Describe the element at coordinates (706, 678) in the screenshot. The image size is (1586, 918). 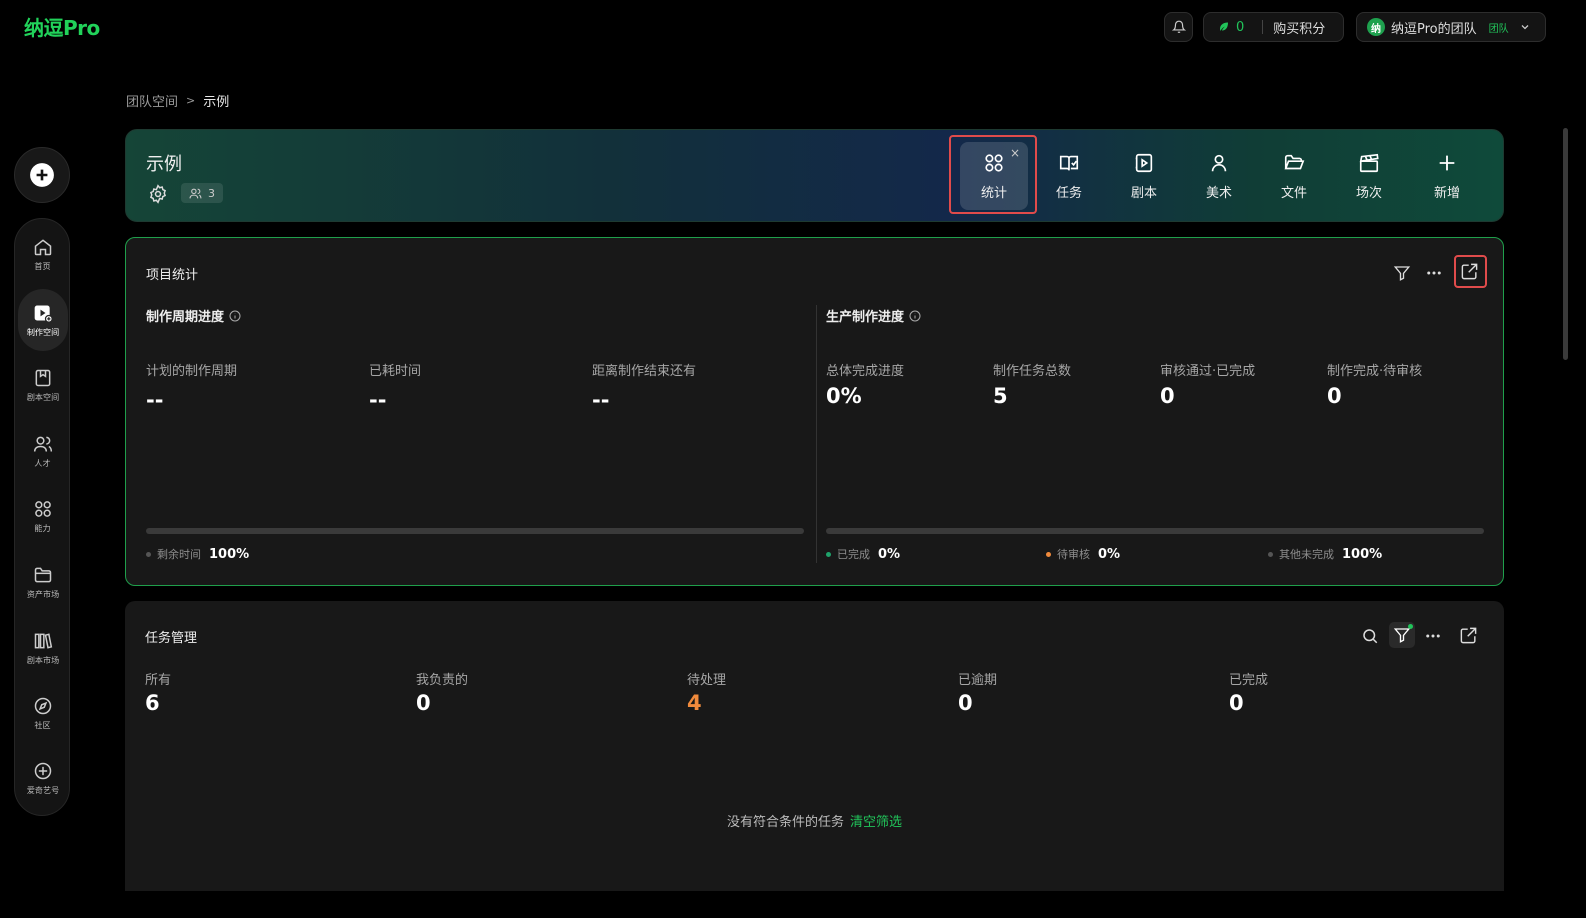
I see `task-filter-pending: 待处理` at that location.